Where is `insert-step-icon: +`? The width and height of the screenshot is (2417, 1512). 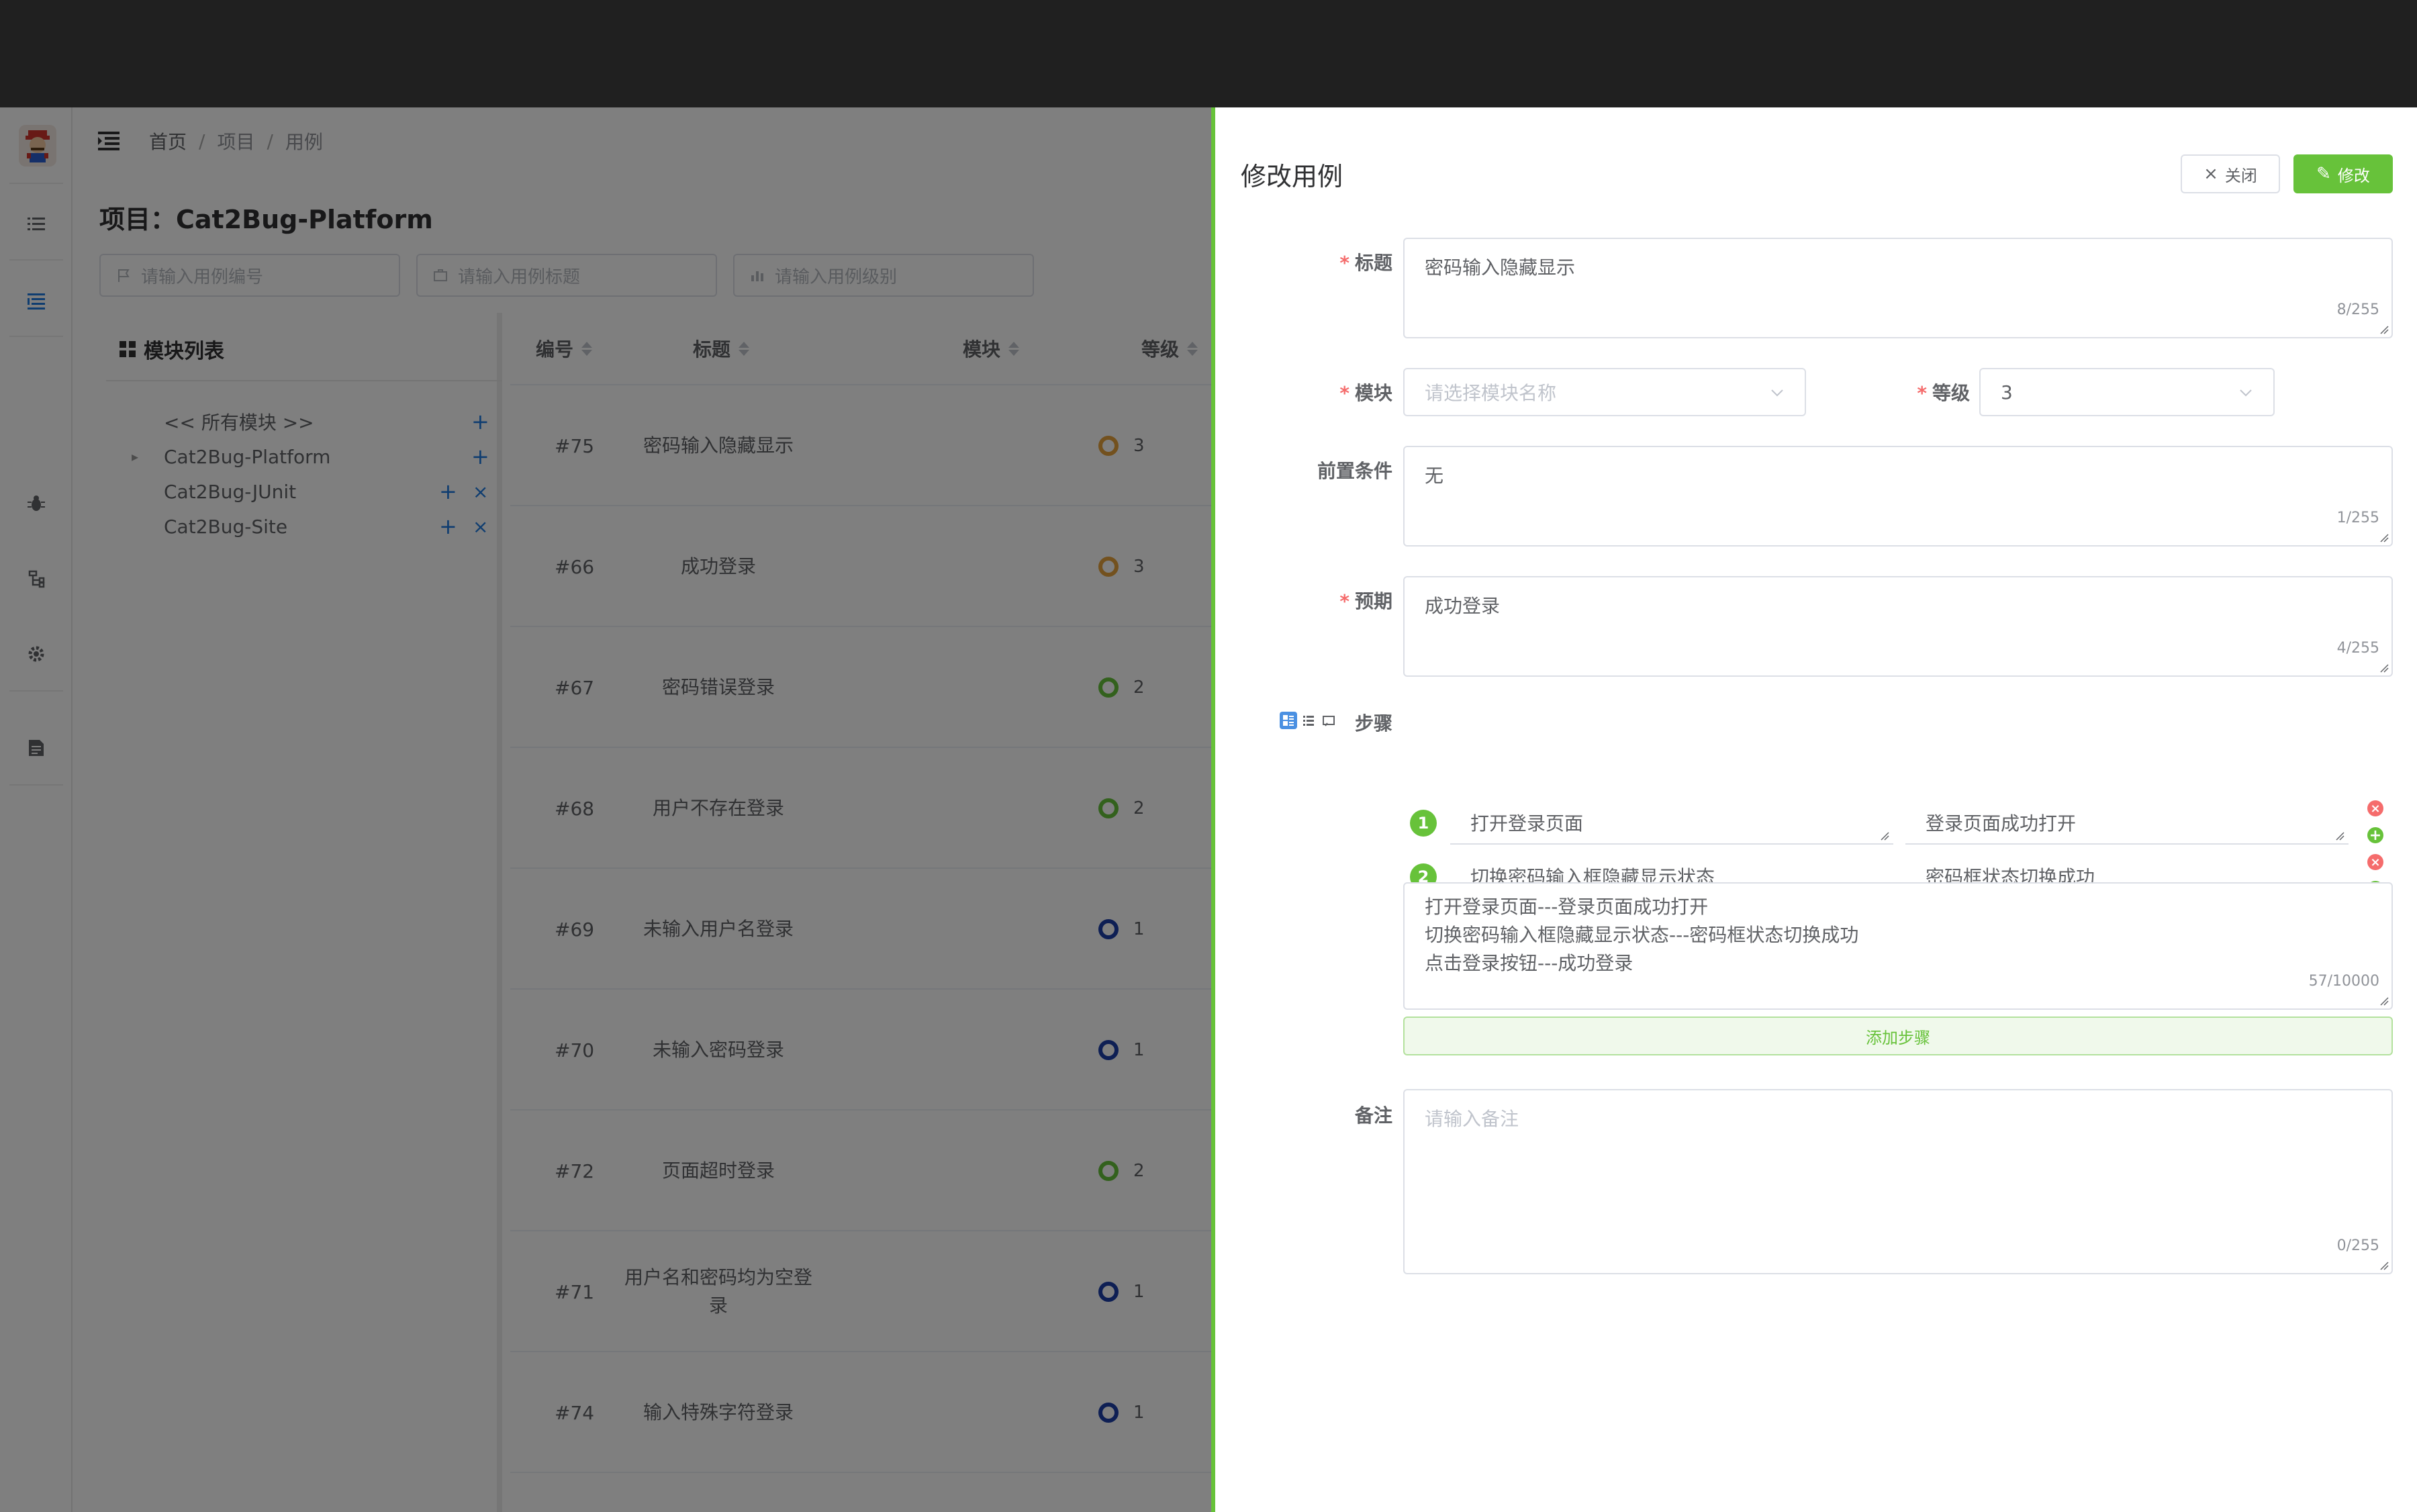 insert-step-icon: + is located at coordinates (2375, 835).